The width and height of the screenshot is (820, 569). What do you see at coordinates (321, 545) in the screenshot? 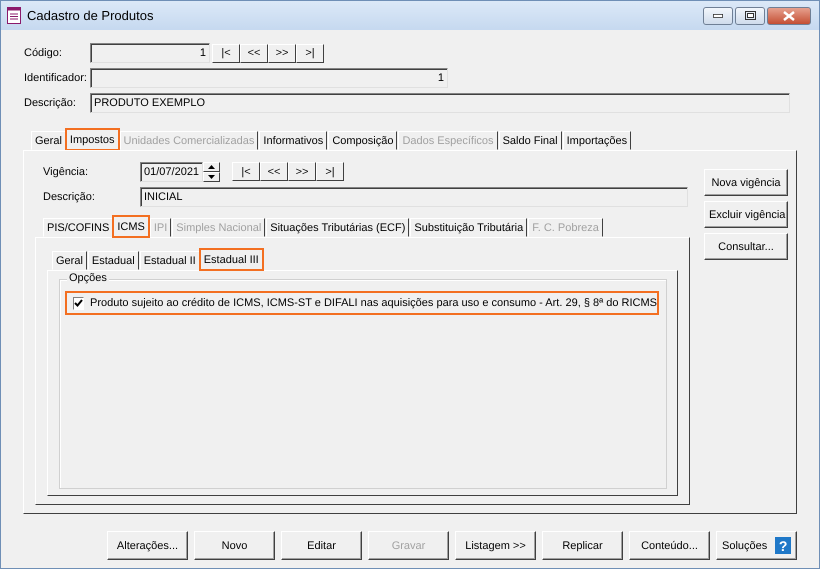
I see `button: Editar` at bounding box center [321, 545].